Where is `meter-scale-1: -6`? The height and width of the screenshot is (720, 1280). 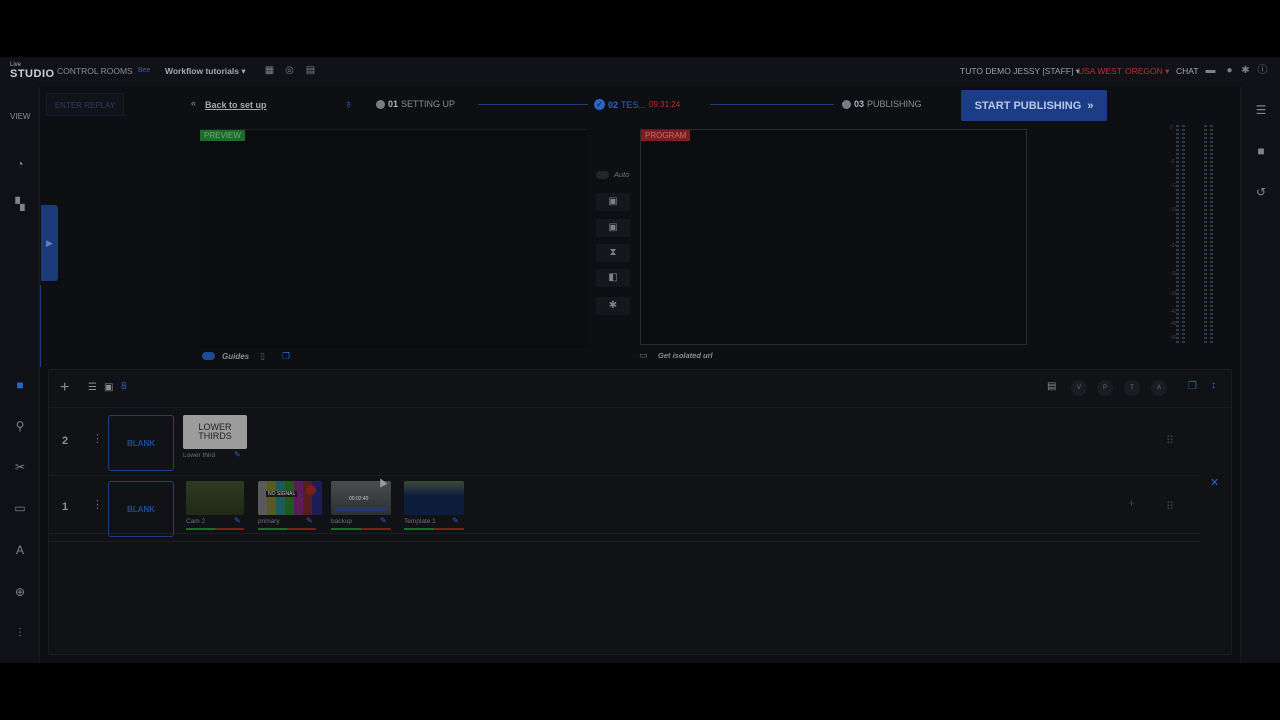 meter-scale-1: -6 is located at coordinates (1172, 162).